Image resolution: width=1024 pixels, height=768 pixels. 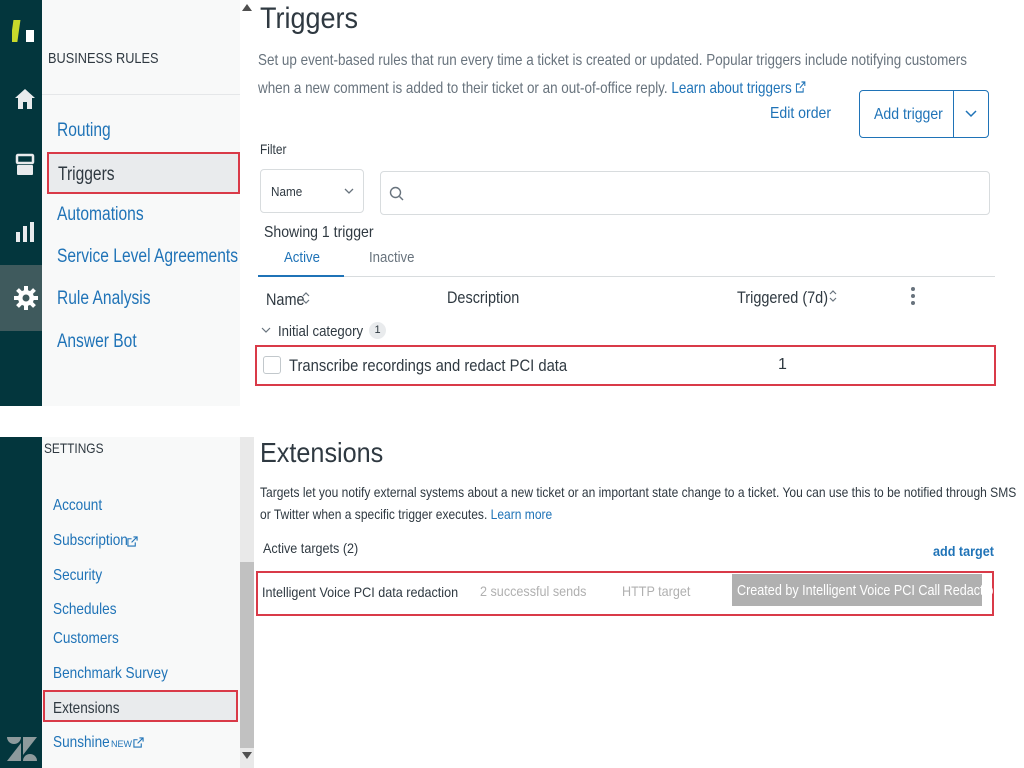 What do you see at coordinates (26, 298) in the screenshot?
I see `settings-gear-icon` at bounding box center [26, 298].